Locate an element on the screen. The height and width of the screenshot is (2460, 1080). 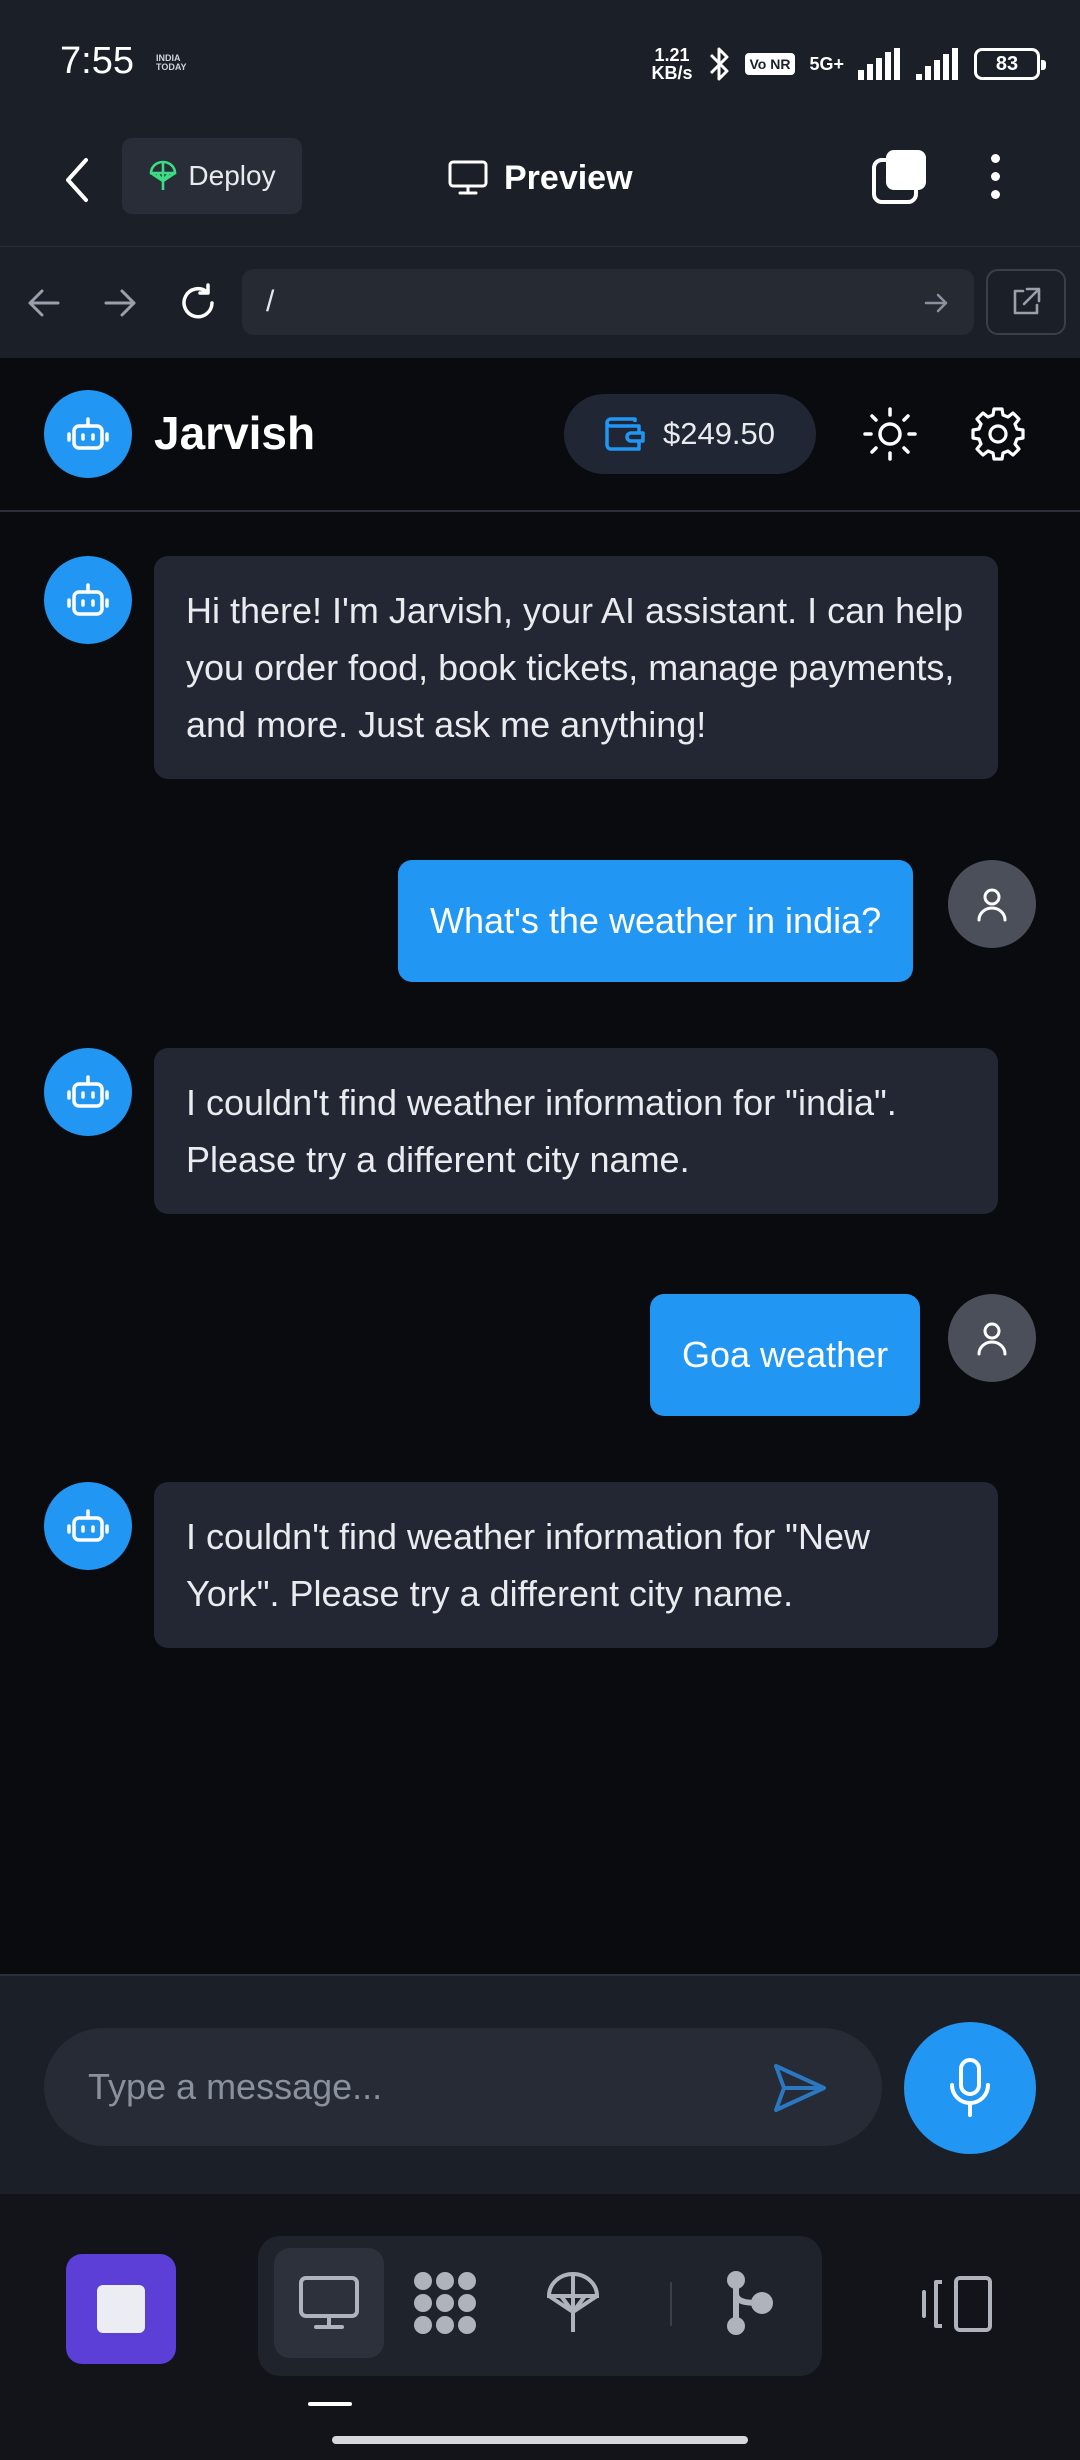
app-bar: Deploy Preview is located at coordinates (540, 183).